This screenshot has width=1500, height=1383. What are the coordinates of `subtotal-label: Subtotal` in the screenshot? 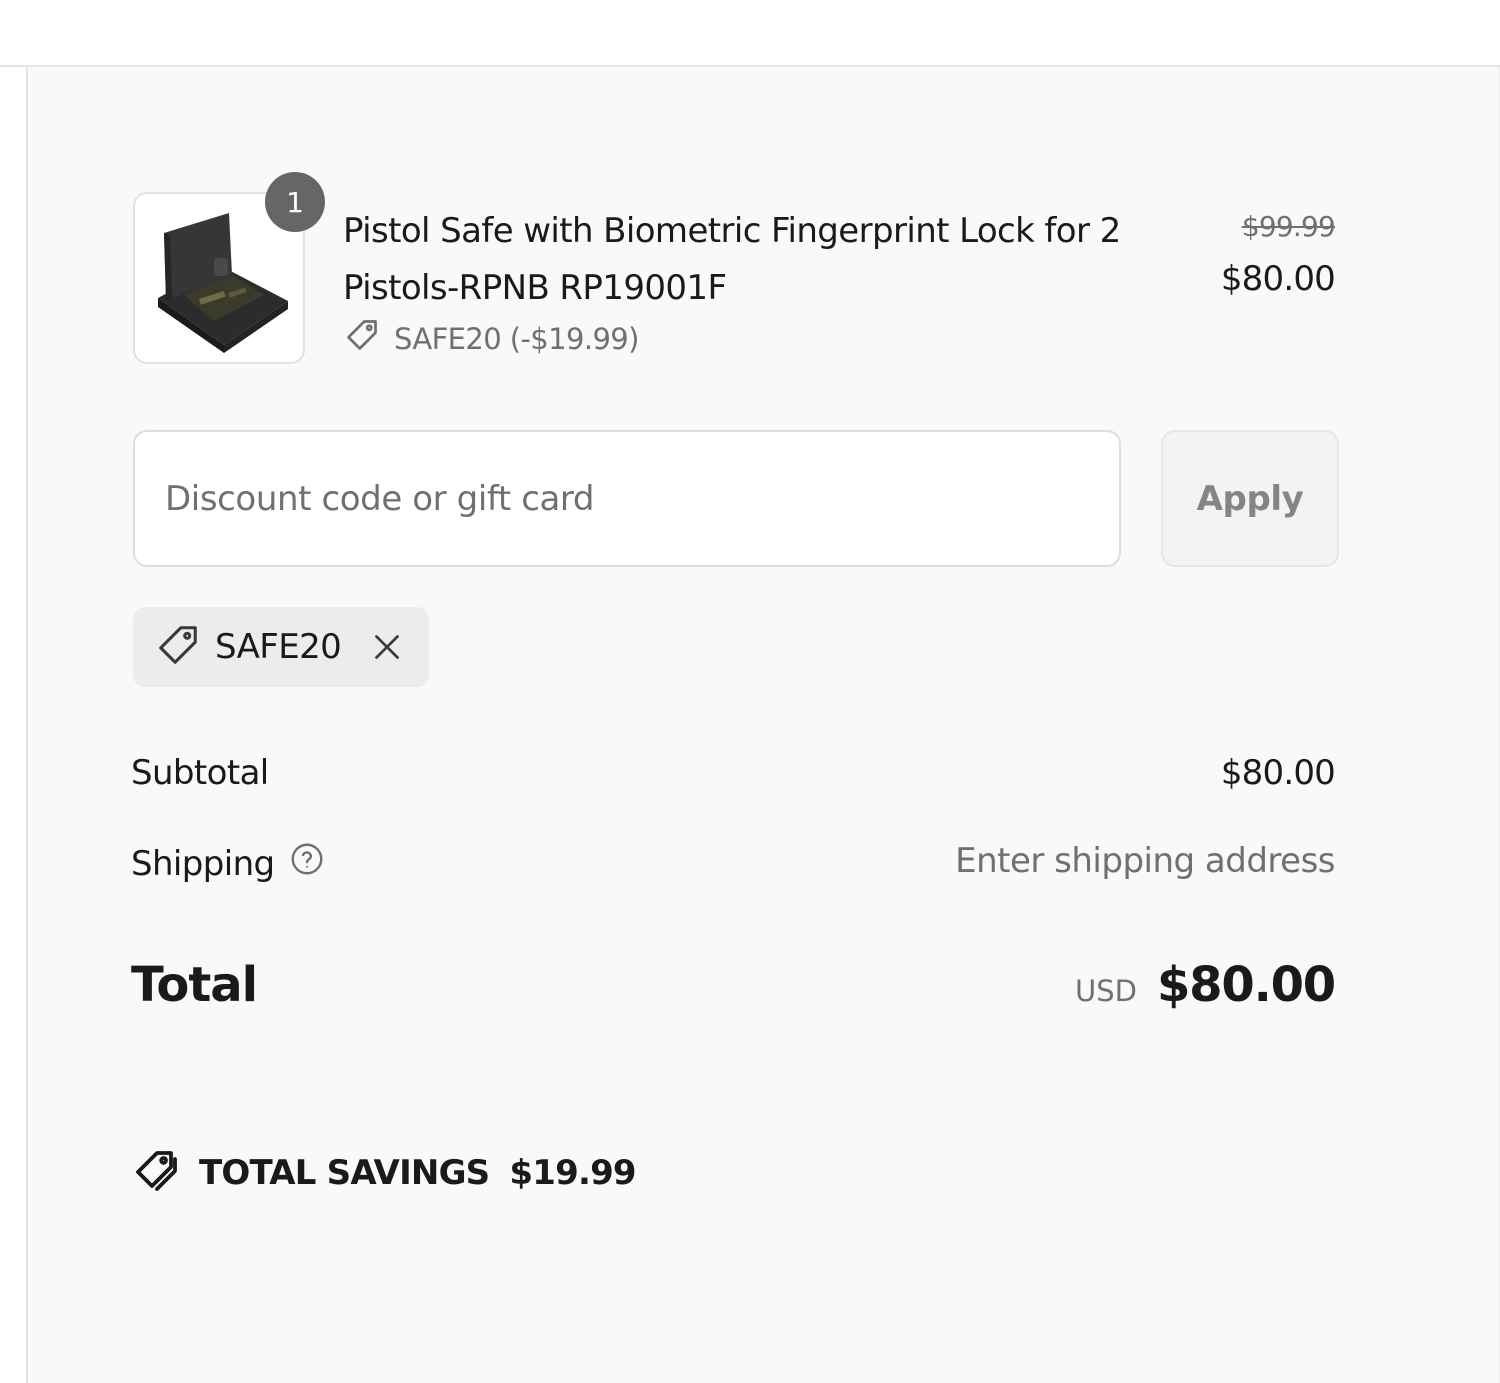 It's located at (200, 773).